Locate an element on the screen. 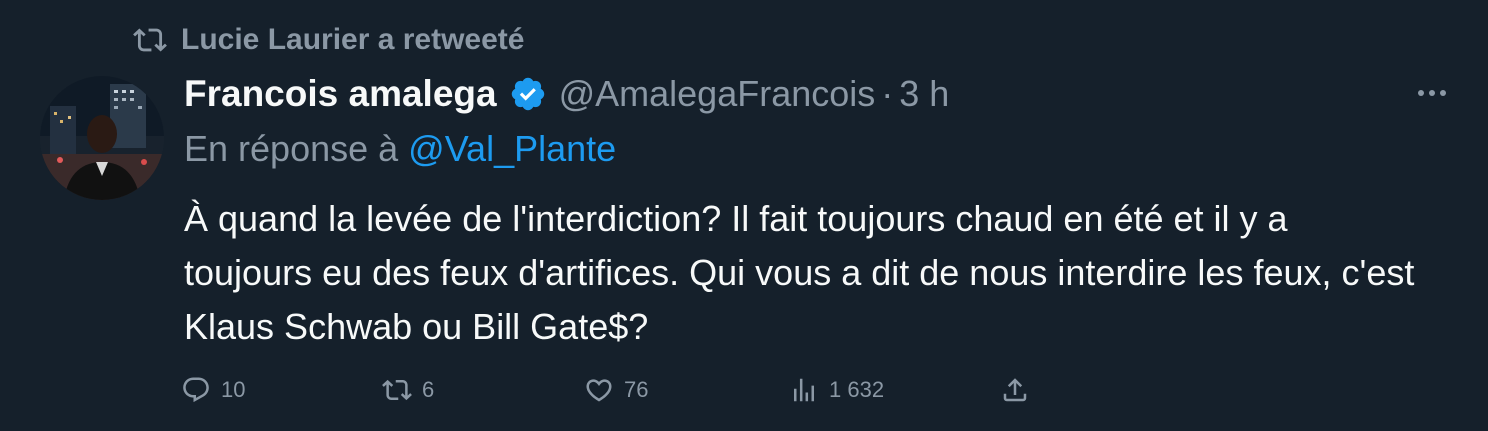 This screenshot has height=431, width=1488. tweet-actions: 10 6 76 1 632 is located at coordinates (611, 390).